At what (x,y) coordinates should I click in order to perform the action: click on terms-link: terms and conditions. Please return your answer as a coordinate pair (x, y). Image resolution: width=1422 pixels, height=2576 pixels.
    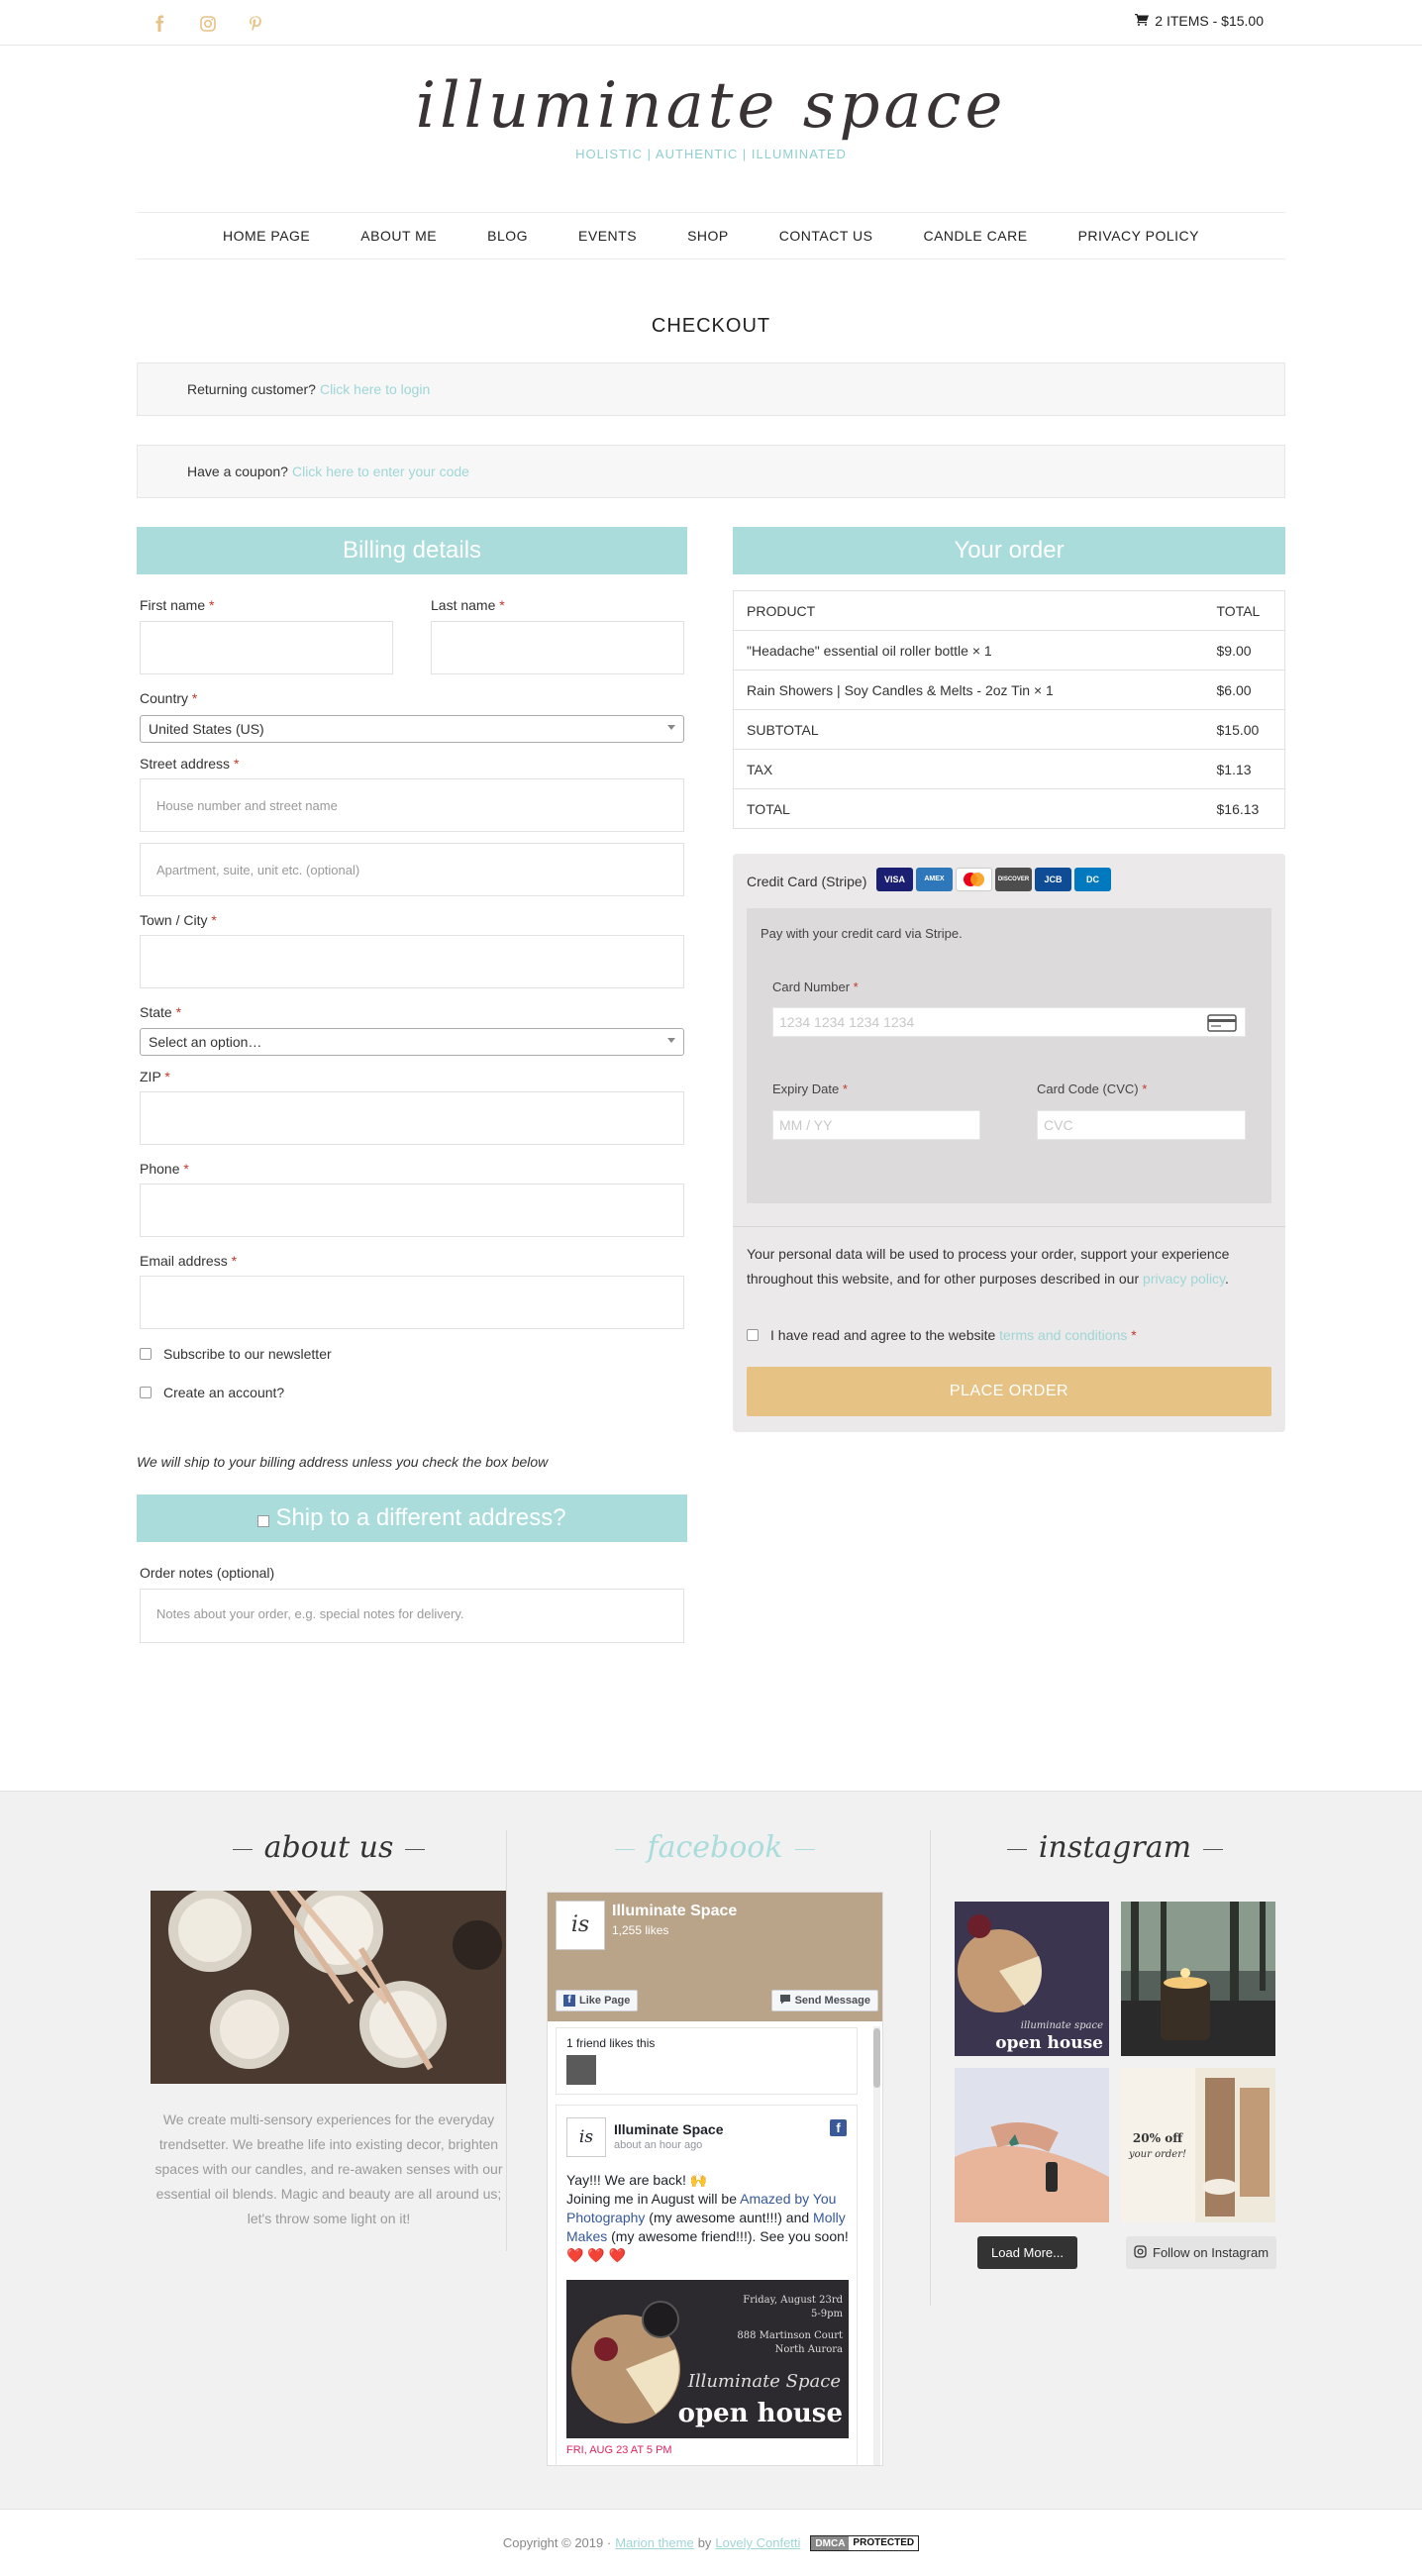
    Looking at the image, I should click on (1063, 1335).